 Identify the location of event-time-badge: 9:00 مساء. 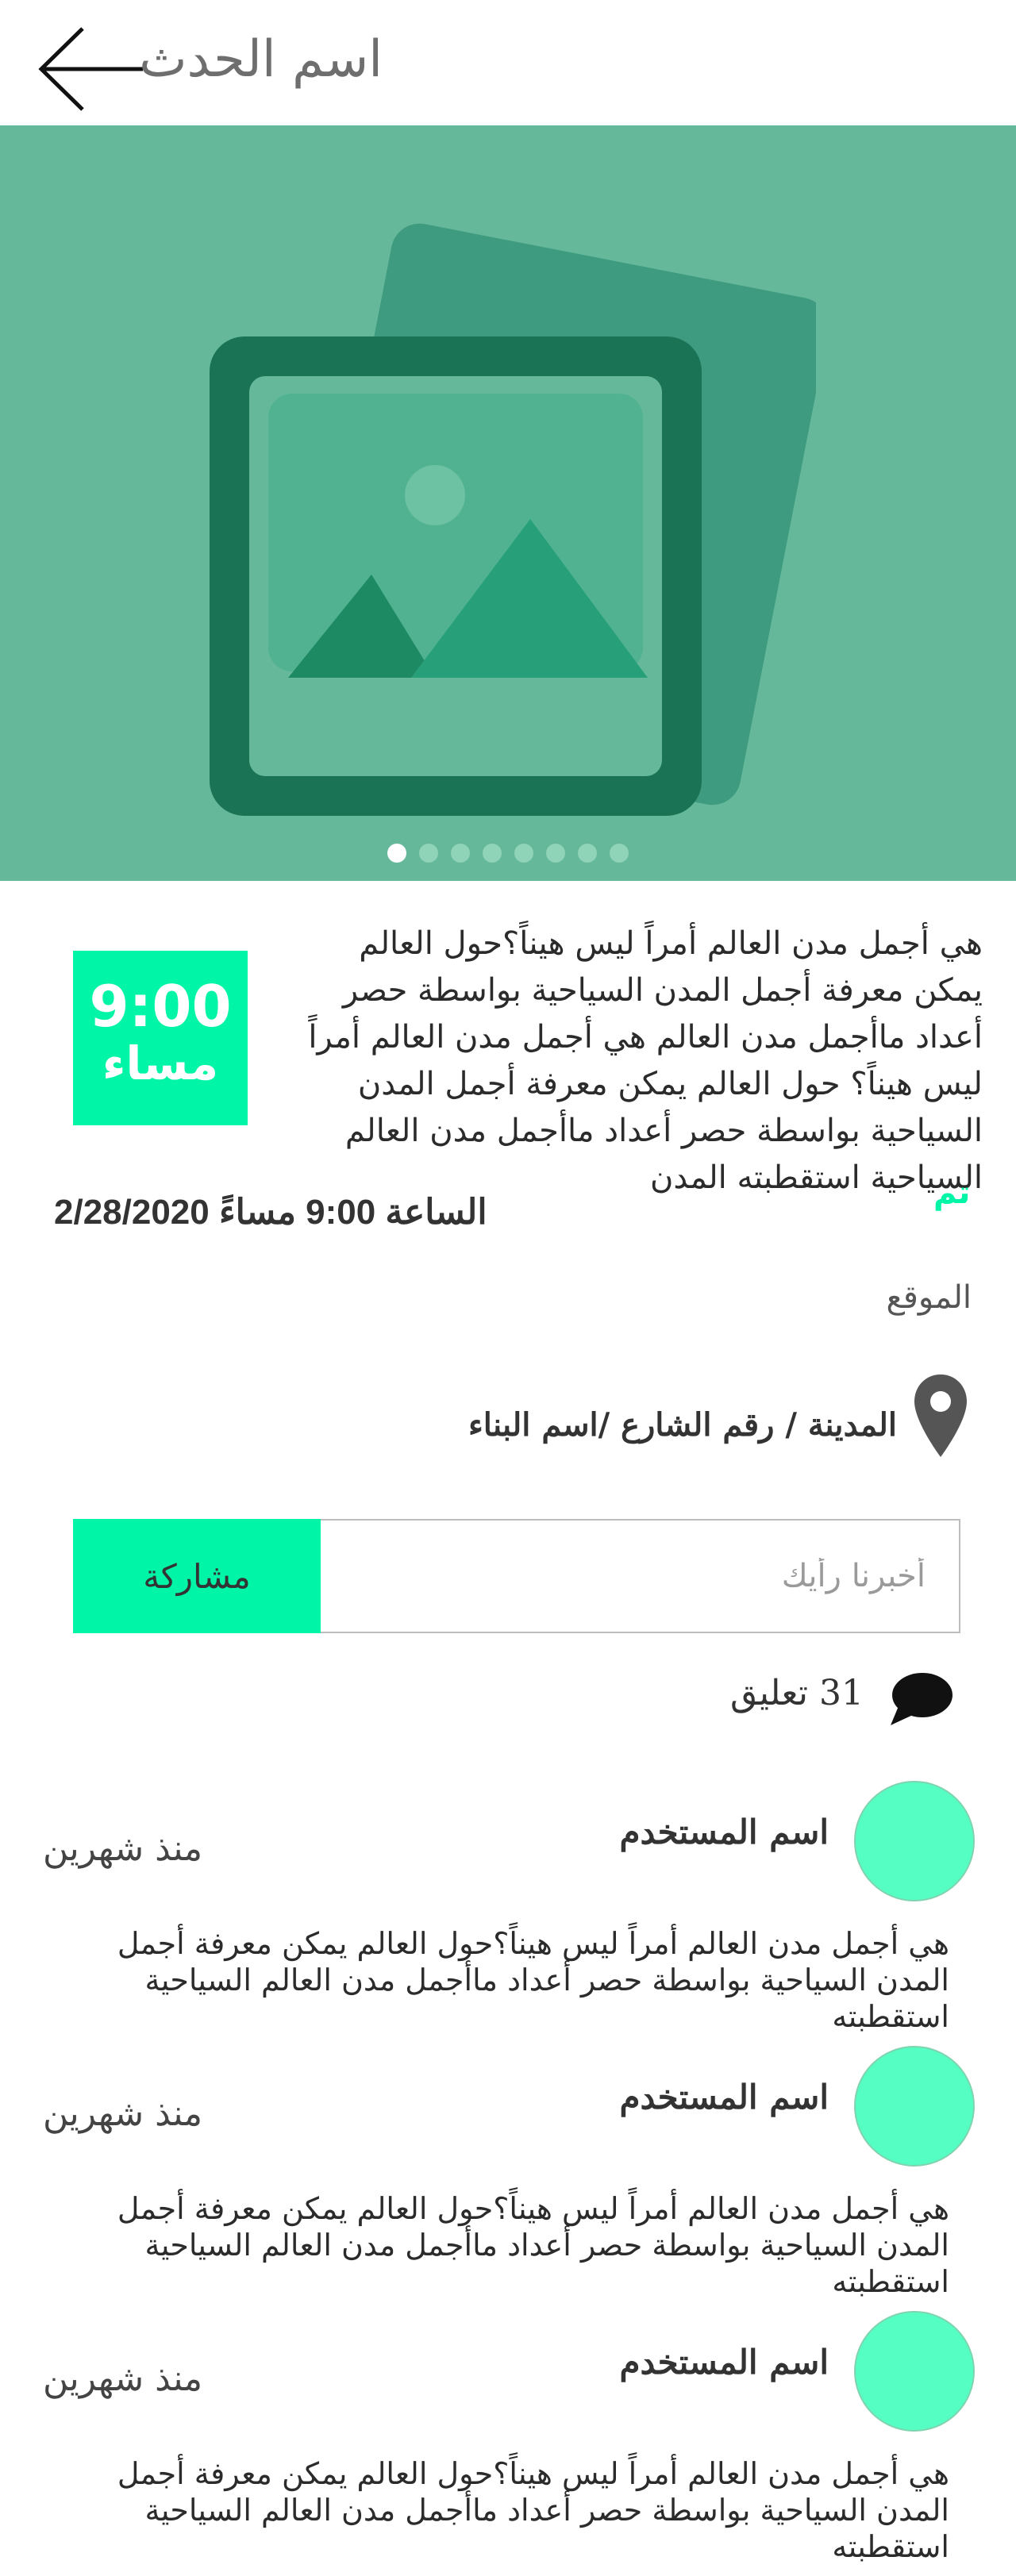
(160, 1038).